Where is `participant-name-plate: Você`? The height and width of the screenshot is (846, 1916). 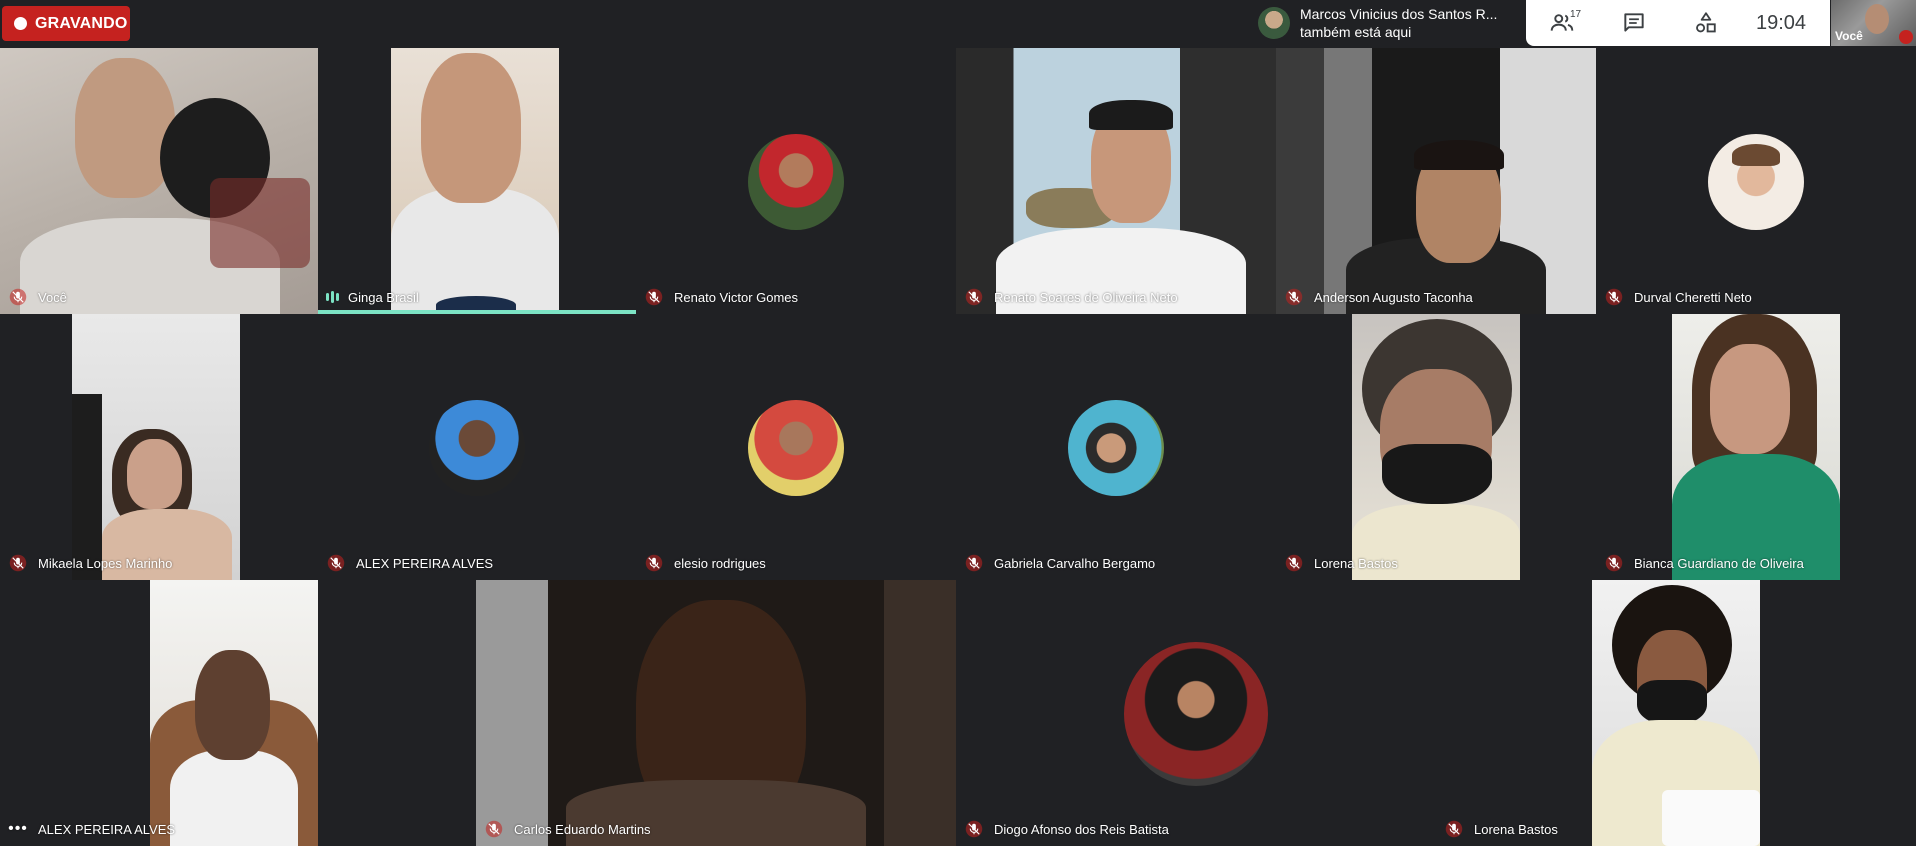
participant-name-plate: Você is located at coordinates (33, 297).